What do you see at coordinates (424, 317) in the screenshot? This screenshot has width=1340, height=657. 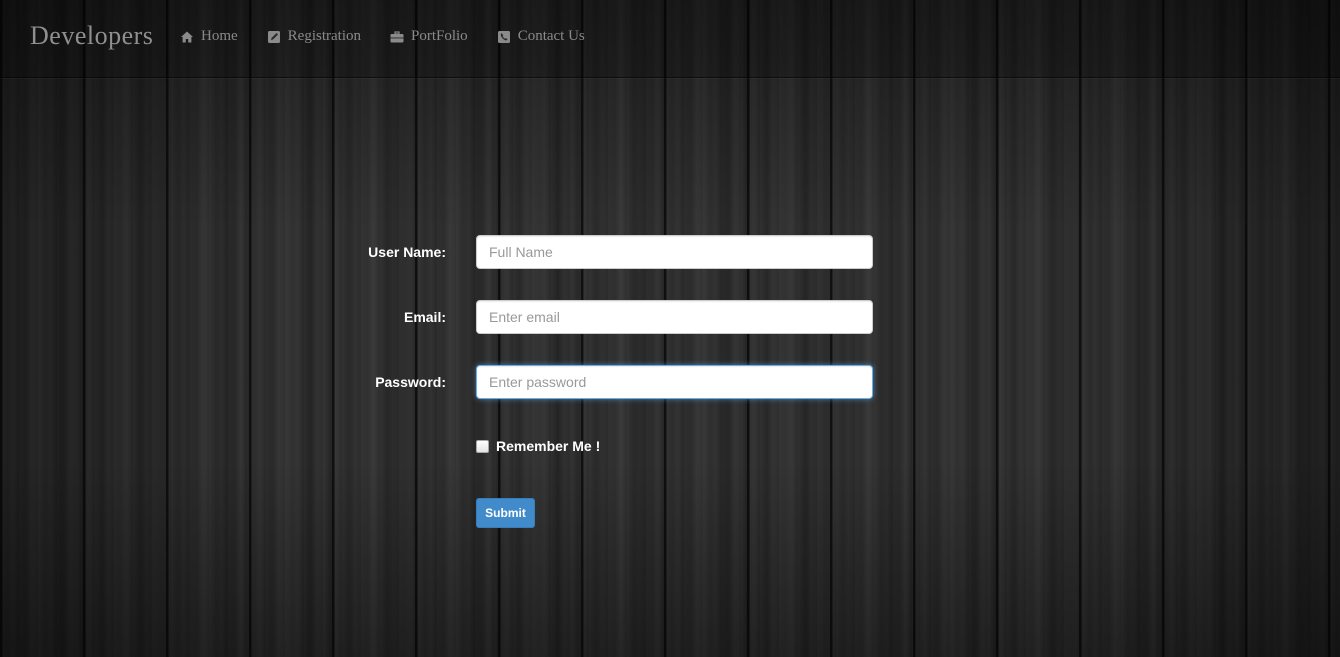 I see `email-label: Email:` at bounding box center [424, 317].